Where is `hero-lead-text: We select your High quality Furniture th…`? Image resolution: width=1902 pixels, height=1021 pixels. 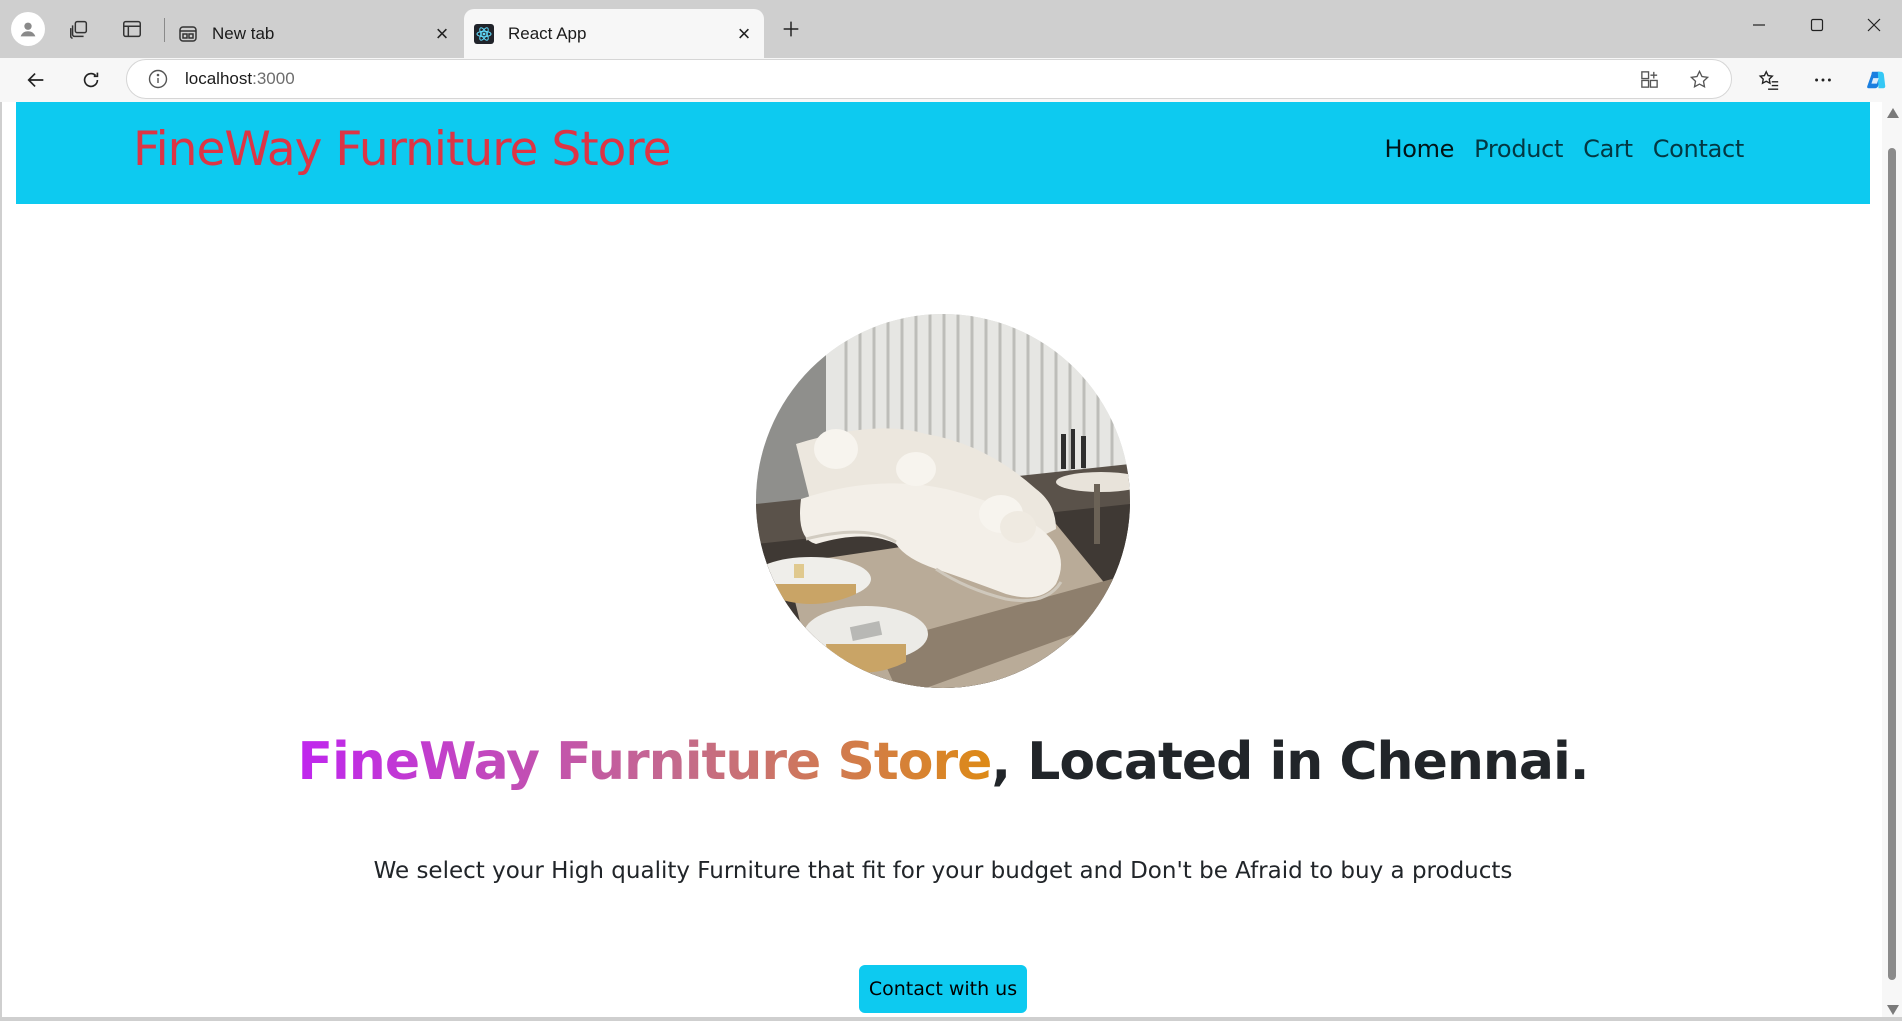
hero-lead-text: We select your High quality Furniture th… is located at coordinates (943, 871).